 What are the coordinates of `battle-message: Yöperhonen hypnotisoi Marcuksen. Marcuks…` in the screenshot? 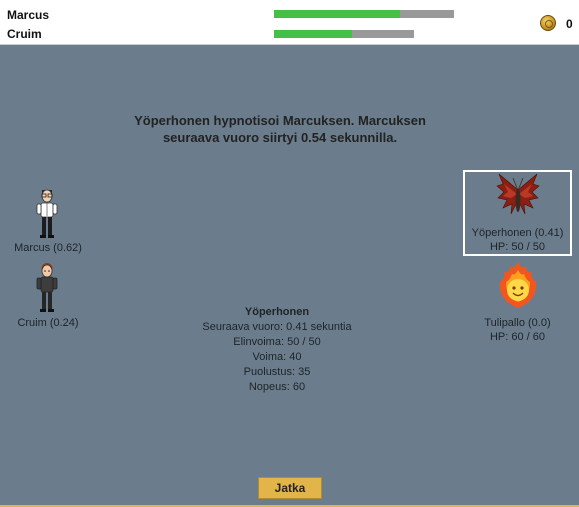 It's located at (280, 129).